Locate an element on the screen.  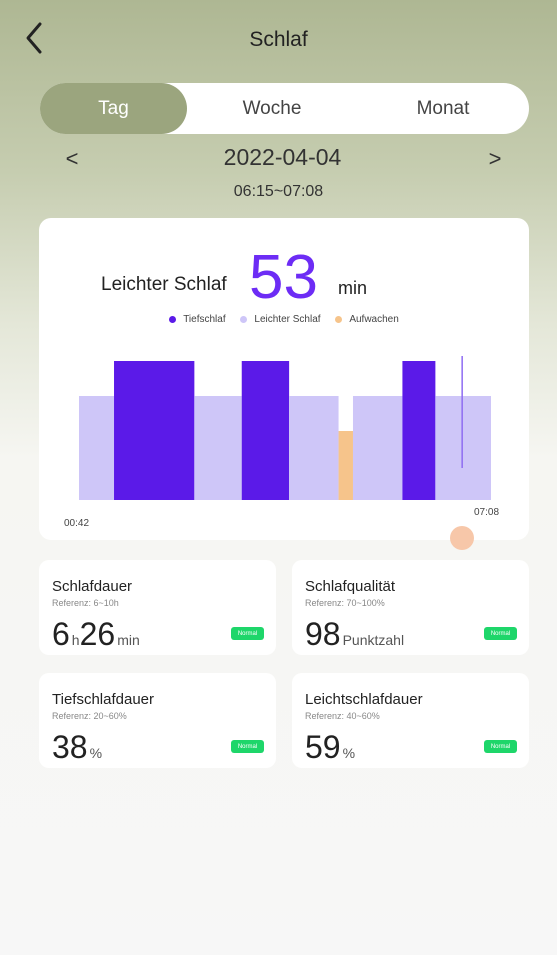
date-navigator: < 2022-04-04 > is located at coordinates (282, 159).